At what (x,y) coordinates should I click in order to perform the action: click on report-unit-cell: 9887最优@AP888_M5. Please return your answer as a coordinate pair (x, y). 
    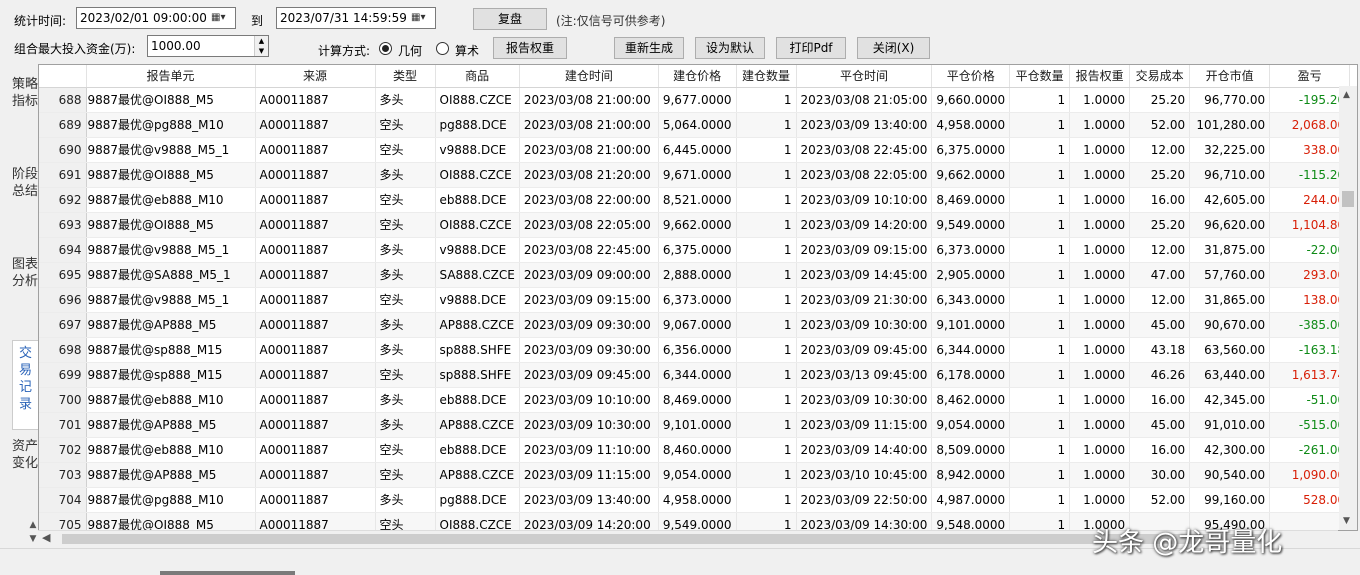
    Looking at the image, I should click on (171, 425).